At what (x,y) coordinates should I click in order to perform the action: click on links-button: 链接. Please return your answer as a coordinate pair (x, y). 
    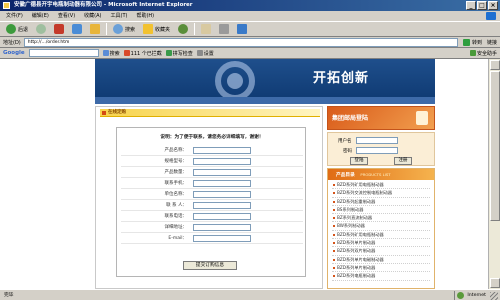
    Looking at the image, I should click on (492, 42).